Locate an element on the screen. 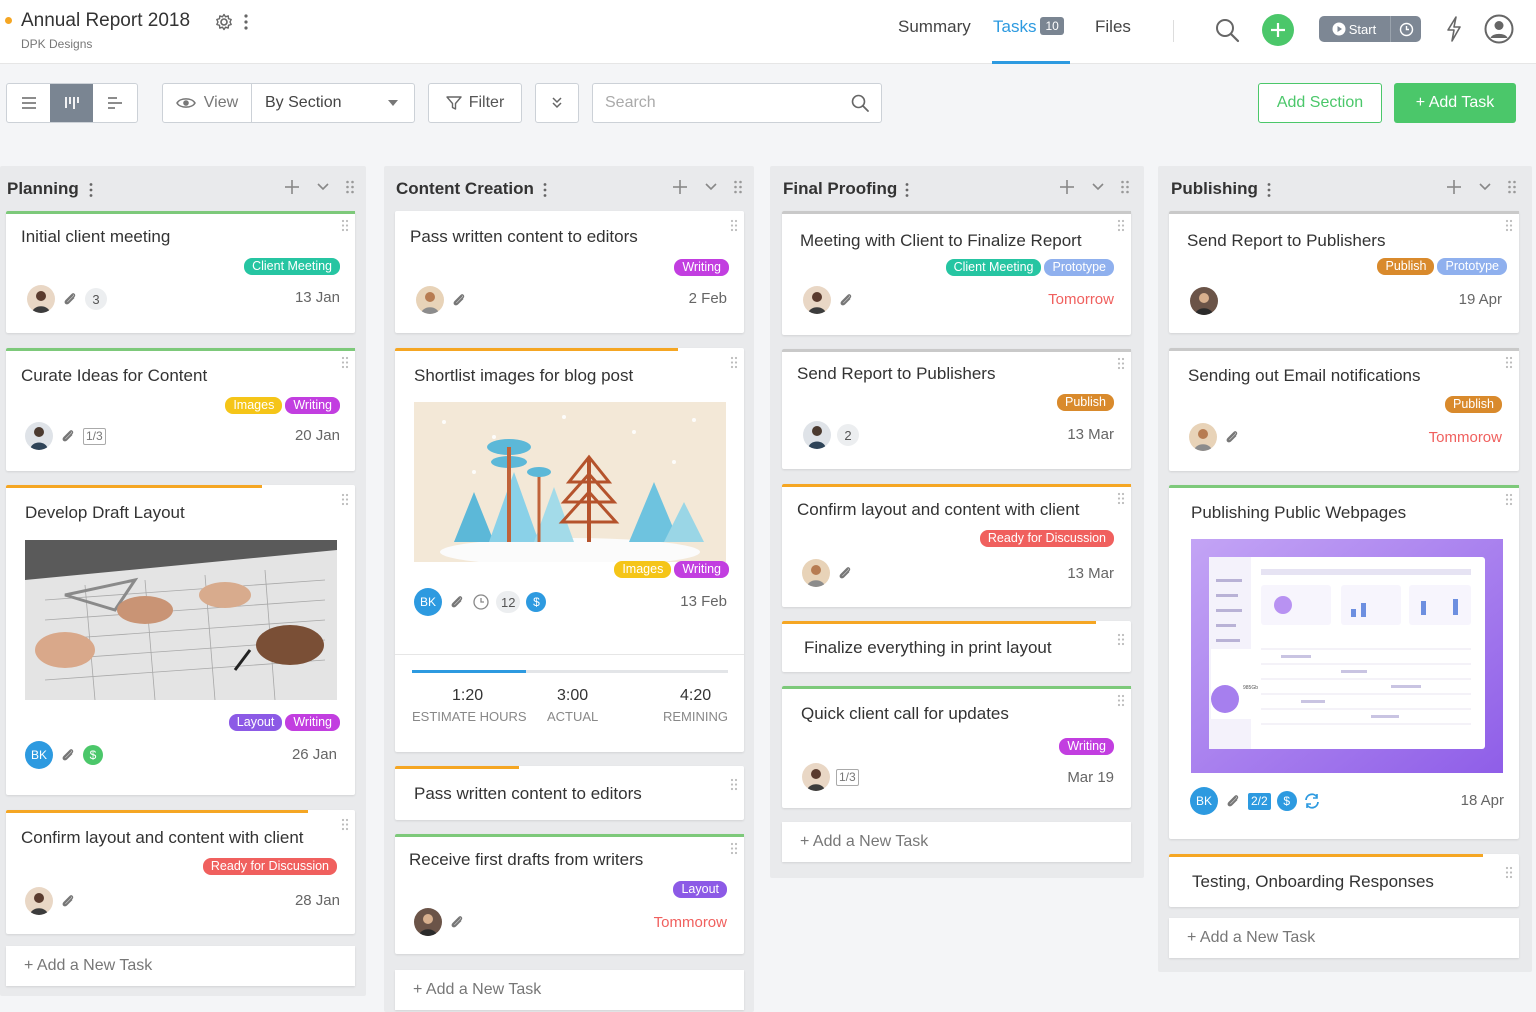 This screenshot has height=1012, width=1536. tab-files: Files is located at coordinates (1113, 27).